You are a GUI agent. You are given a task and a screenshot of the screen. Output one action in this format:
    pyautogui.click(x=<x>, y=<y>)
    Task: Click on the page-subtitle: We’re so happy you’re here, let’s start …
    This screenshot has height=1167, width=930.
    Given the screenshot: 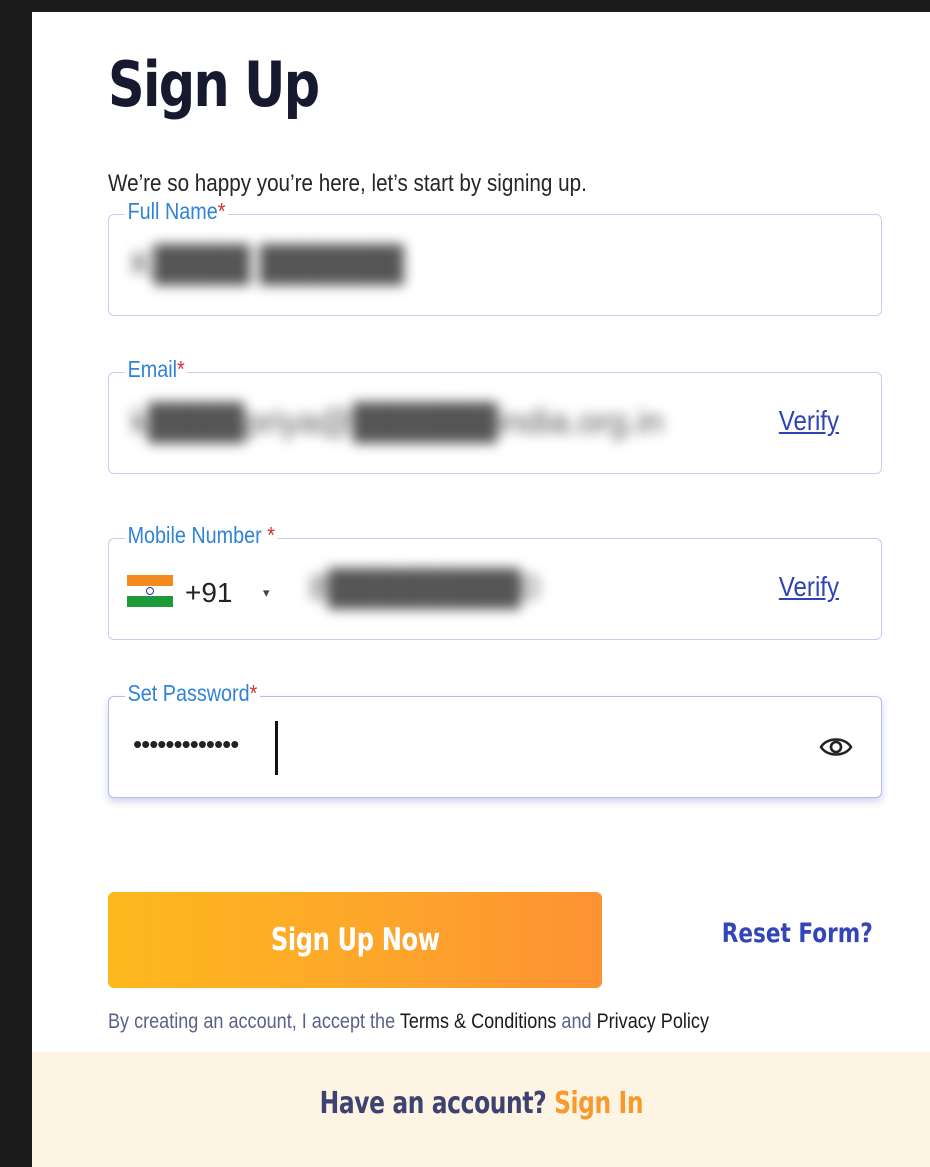 What is the action you would take?
    pyautogui.click(x=347, y=183)
    